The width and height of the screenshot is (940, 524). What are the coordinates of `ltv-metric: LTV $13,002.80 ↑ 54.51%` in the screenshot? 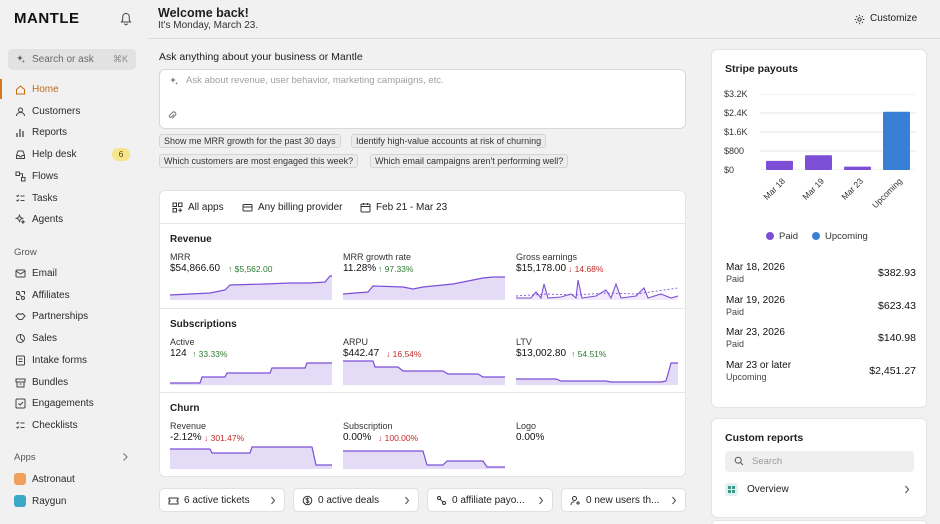 It's located at (597, 361).